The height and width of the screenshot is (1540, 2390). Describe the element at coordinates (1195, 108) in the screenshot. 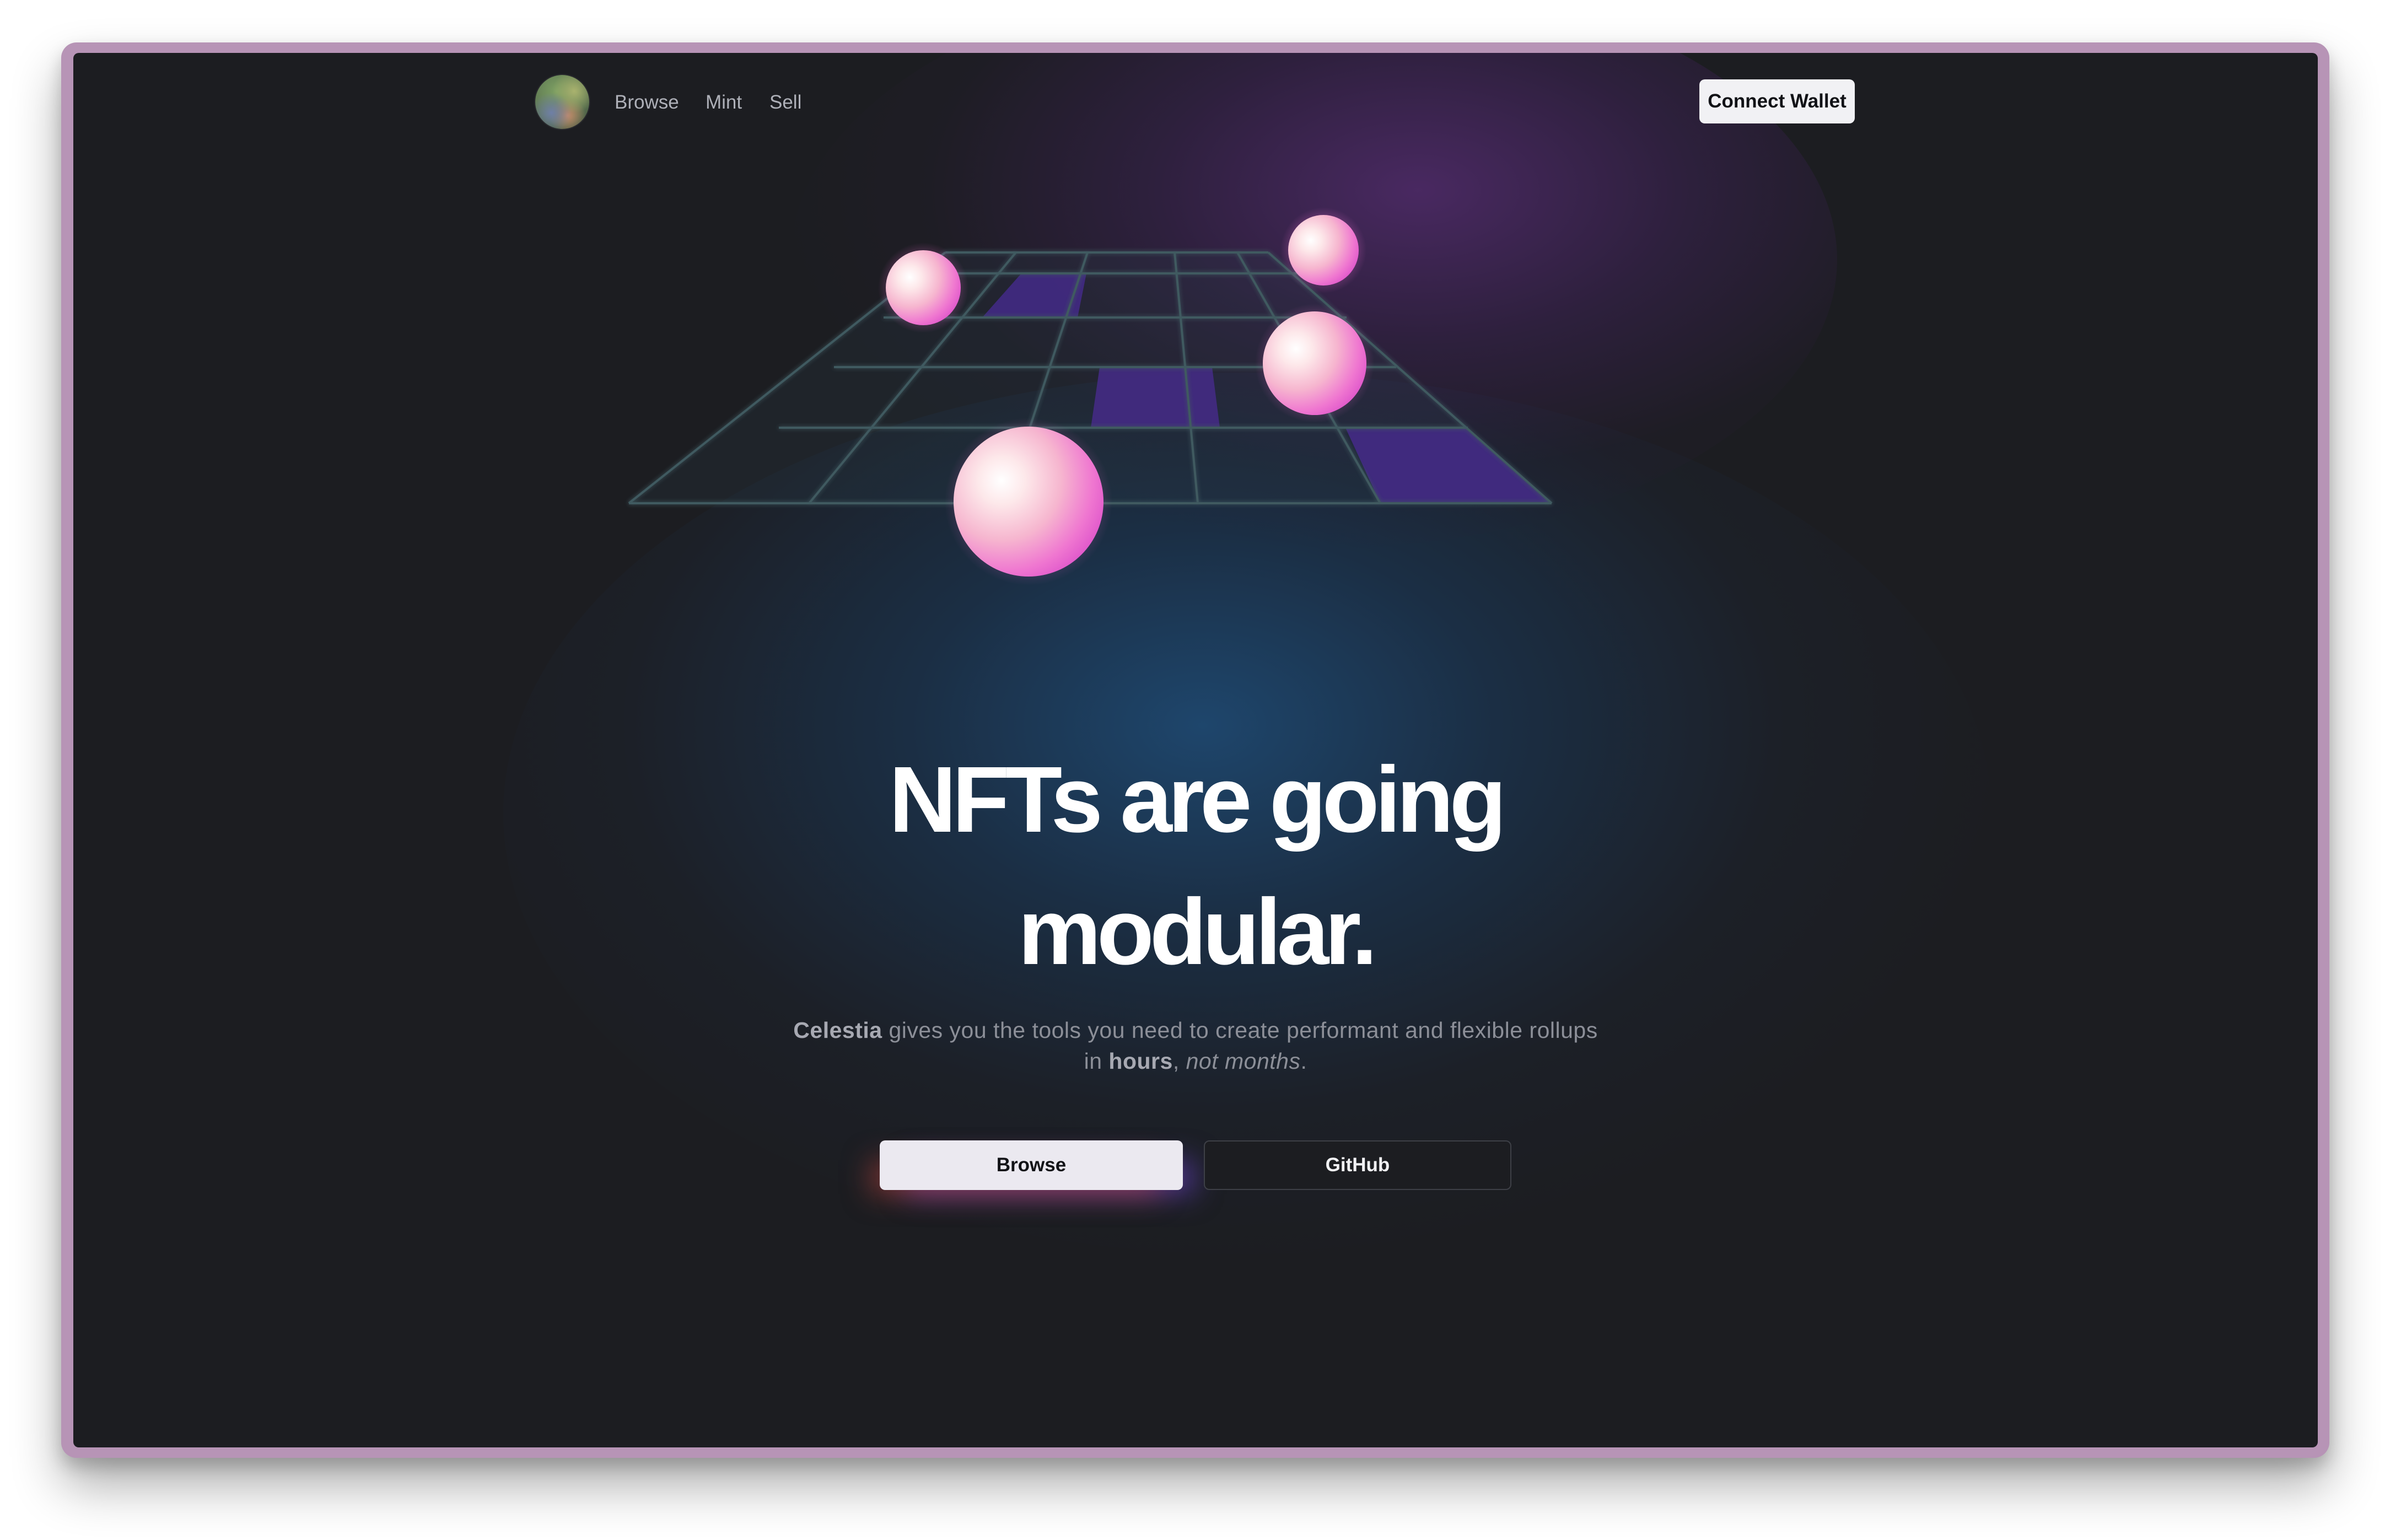

I see `top-nav: Browse Mint Sell Connect Wallet` at that location.